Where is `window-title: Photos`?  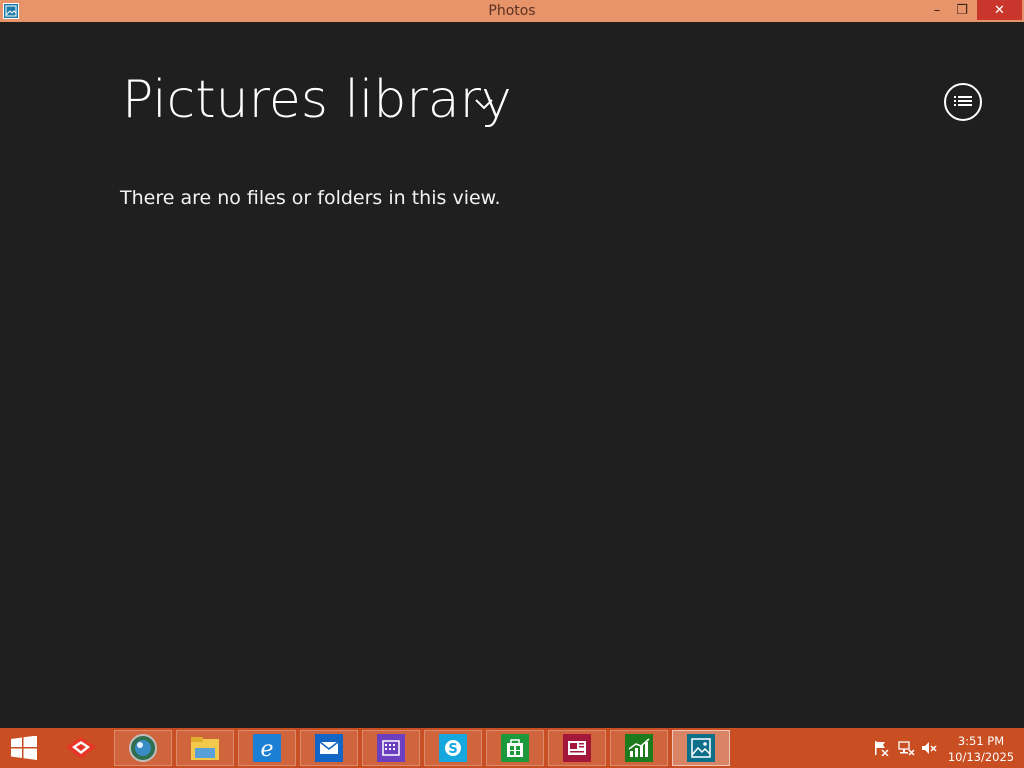 window-title: Photos is located at coordinates (512, 11).